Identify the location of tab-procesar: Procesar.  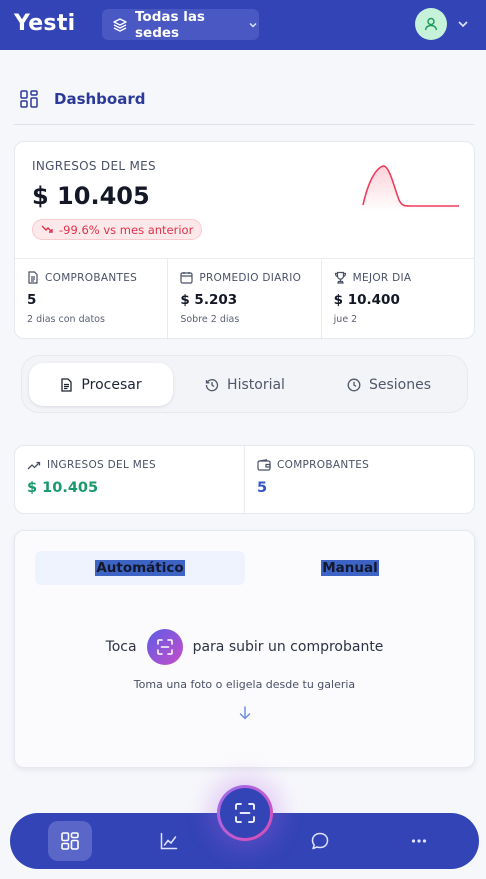
(101, 384).